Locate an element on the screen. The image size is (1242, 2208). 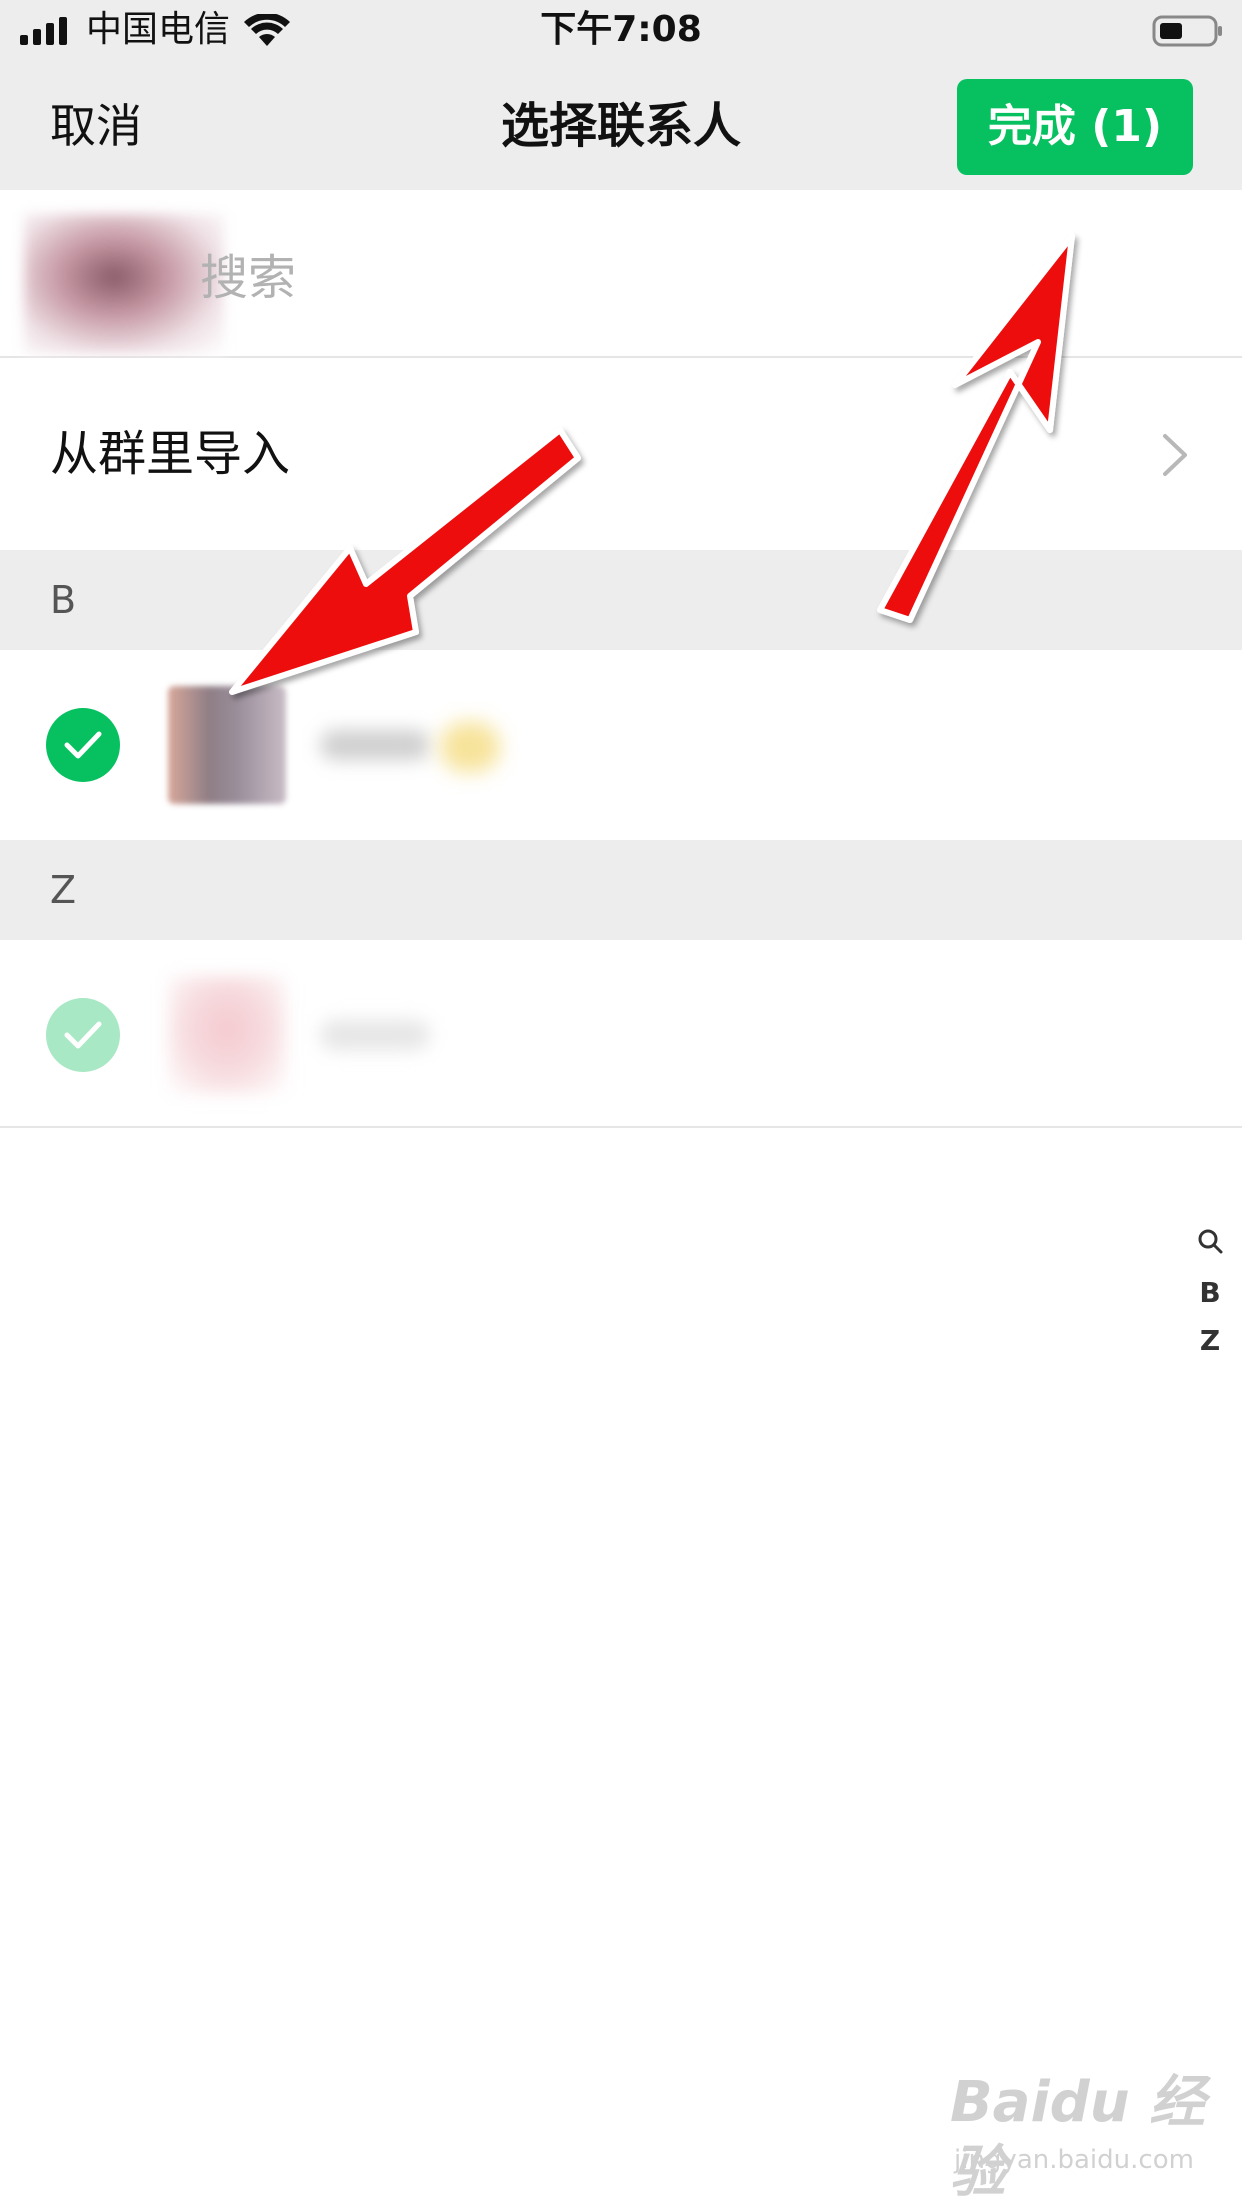
section-letter: Z is located at coordinates (63, 890).